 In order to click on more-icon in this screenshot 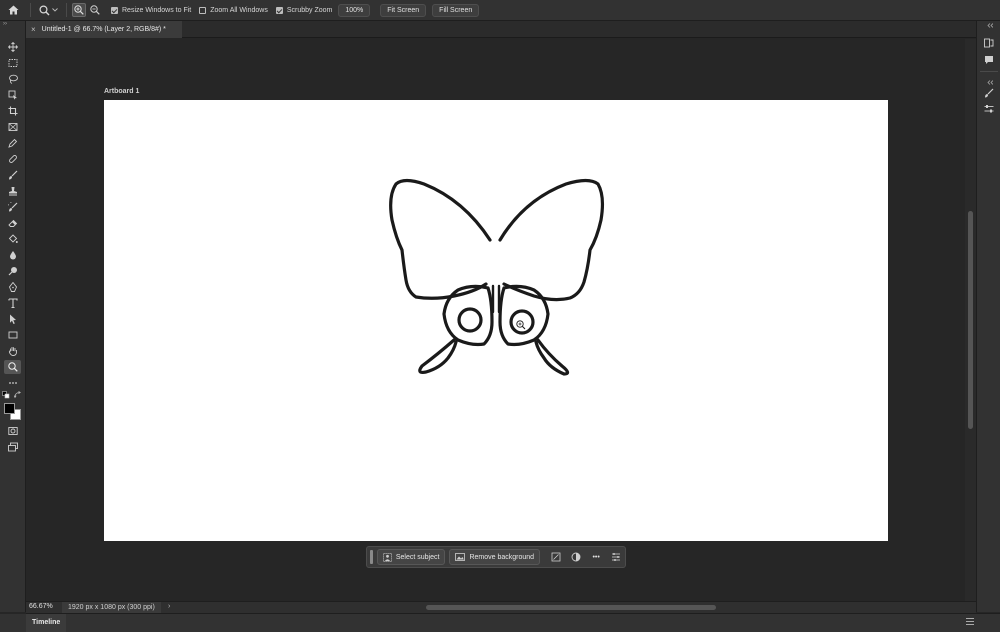, I will do `click(12, 383)`.